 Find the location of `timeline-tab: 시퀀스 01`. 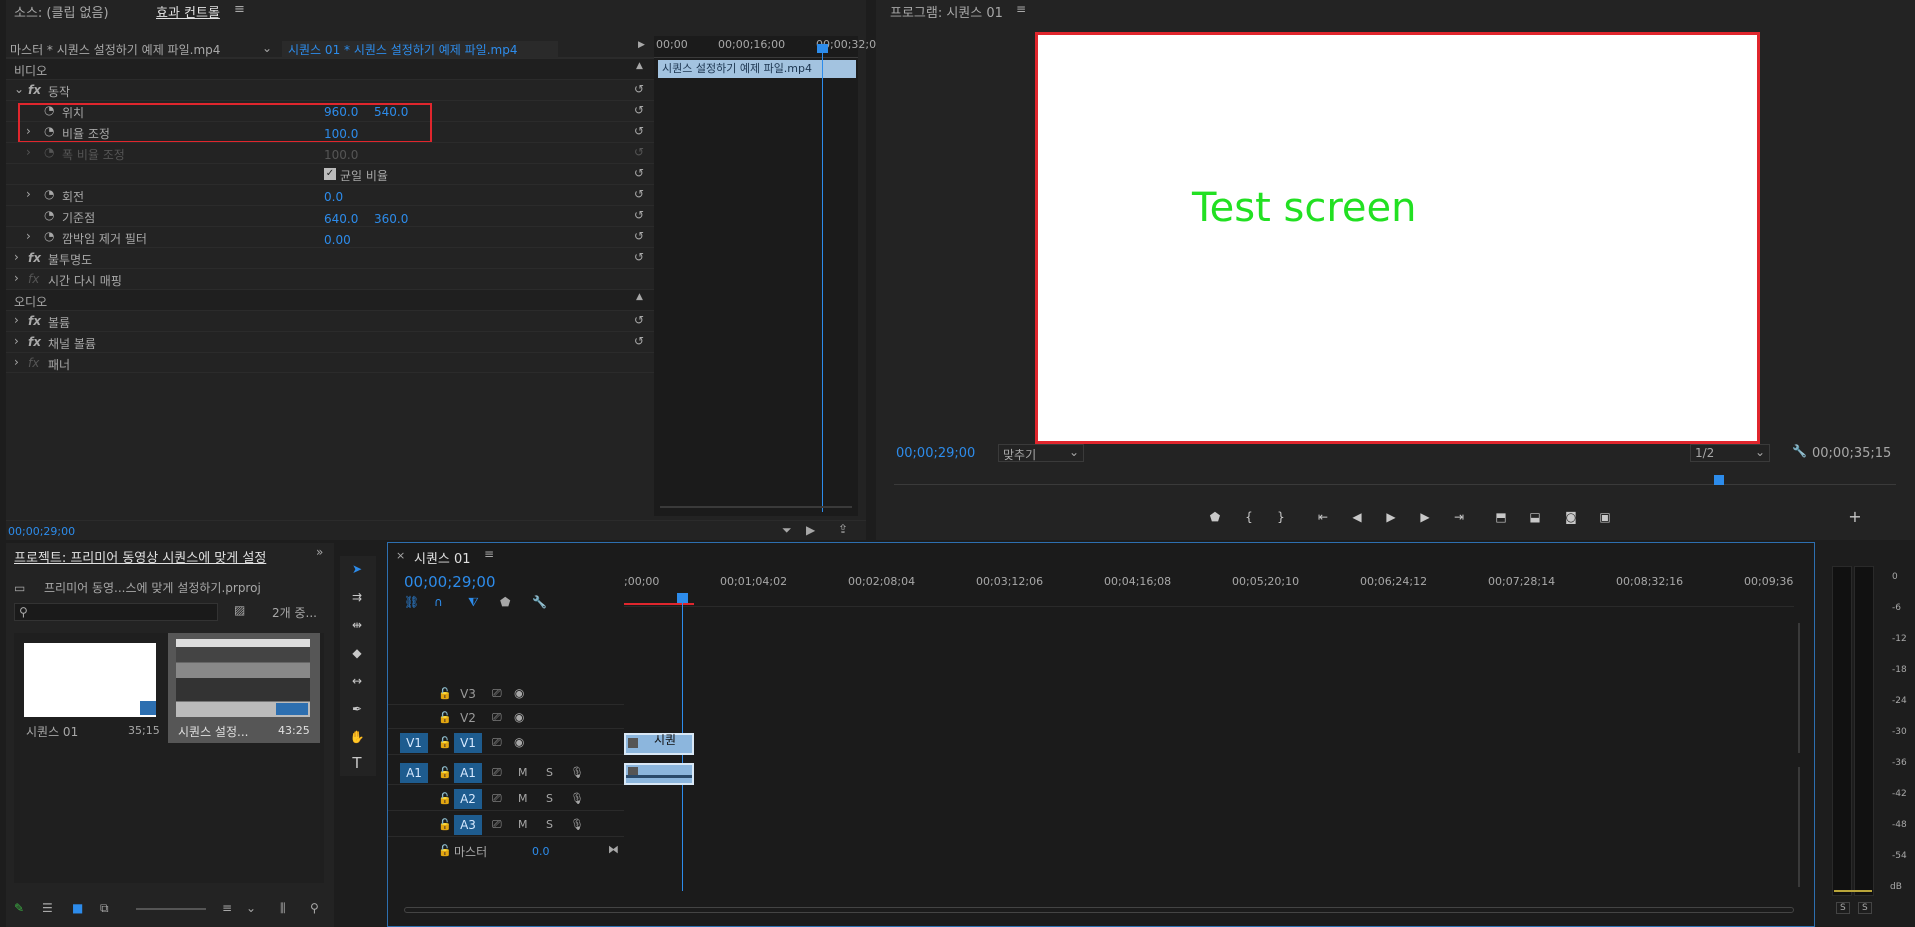

timeline-tab: 시퀀스 01 is located at coordinates (442, 557).